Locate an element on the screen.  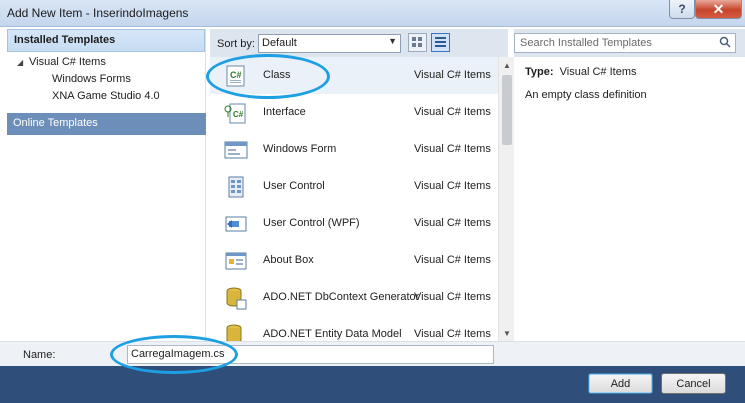
entity-model-icon is located at coordinates (234, 332).